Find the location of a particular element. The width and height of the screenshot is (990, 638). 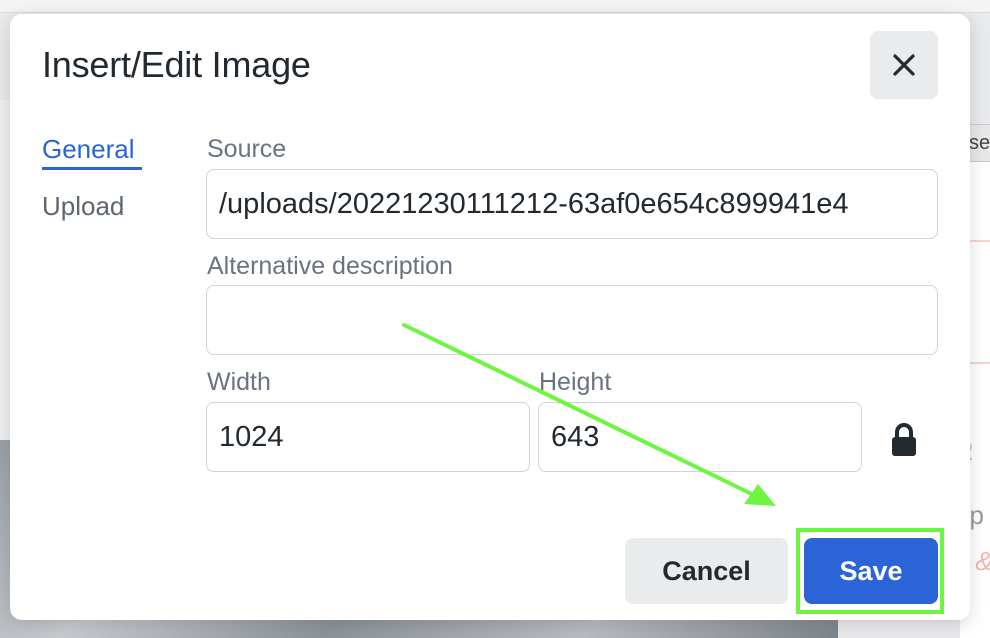

close-button is located at coordinates (904, 65).